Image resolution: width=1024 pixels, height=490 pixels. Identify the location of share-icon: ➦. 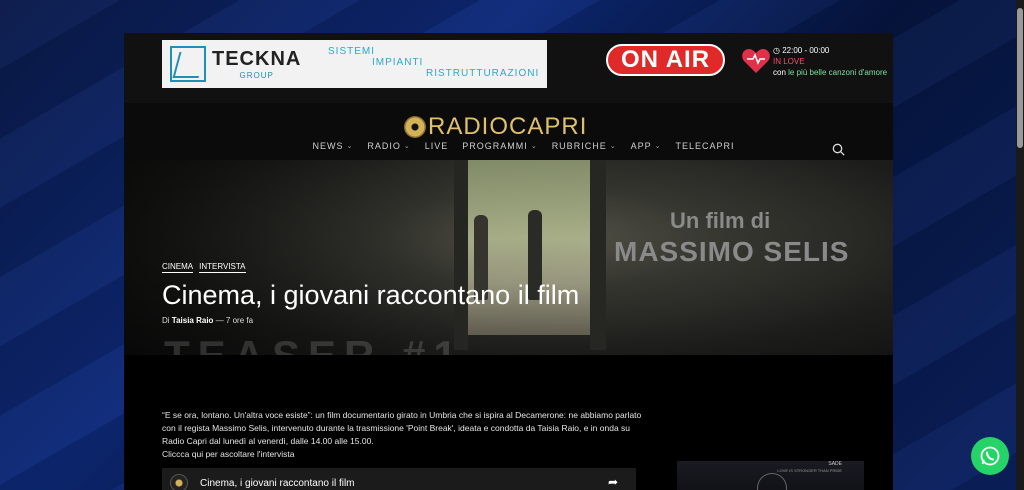
(613, 482).